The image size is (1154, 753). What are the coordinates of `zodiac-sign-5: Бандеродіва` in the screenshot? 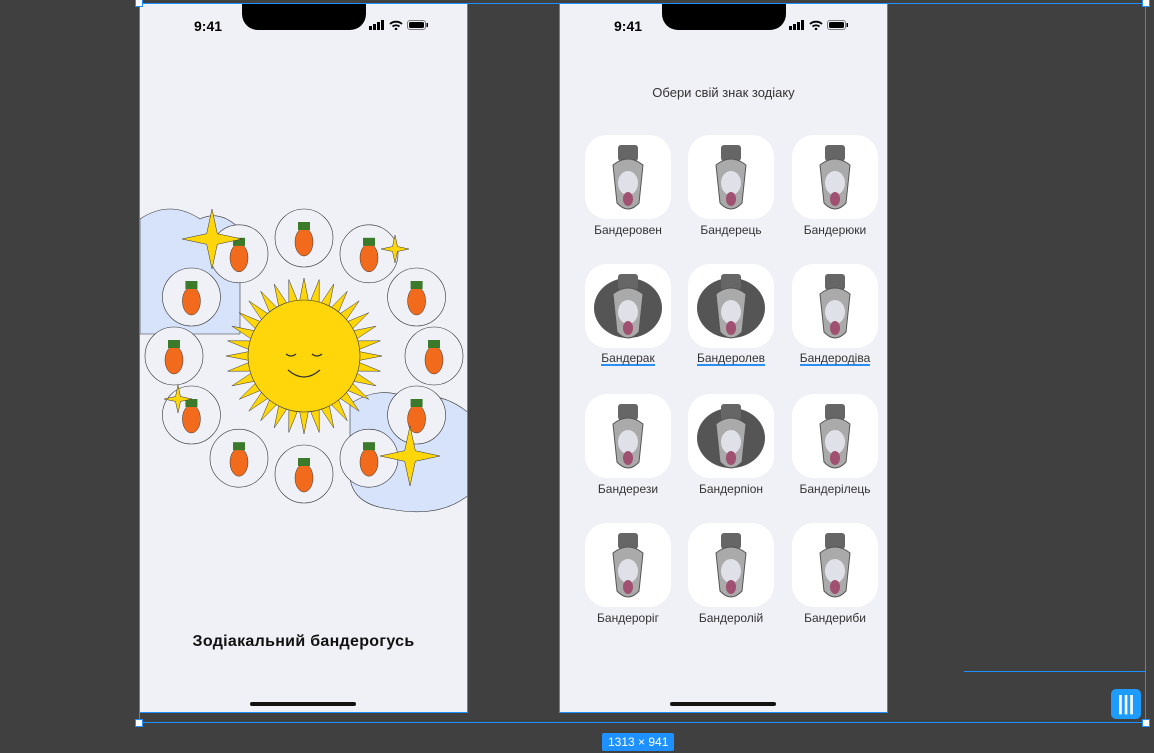 It's located at (835, 315).